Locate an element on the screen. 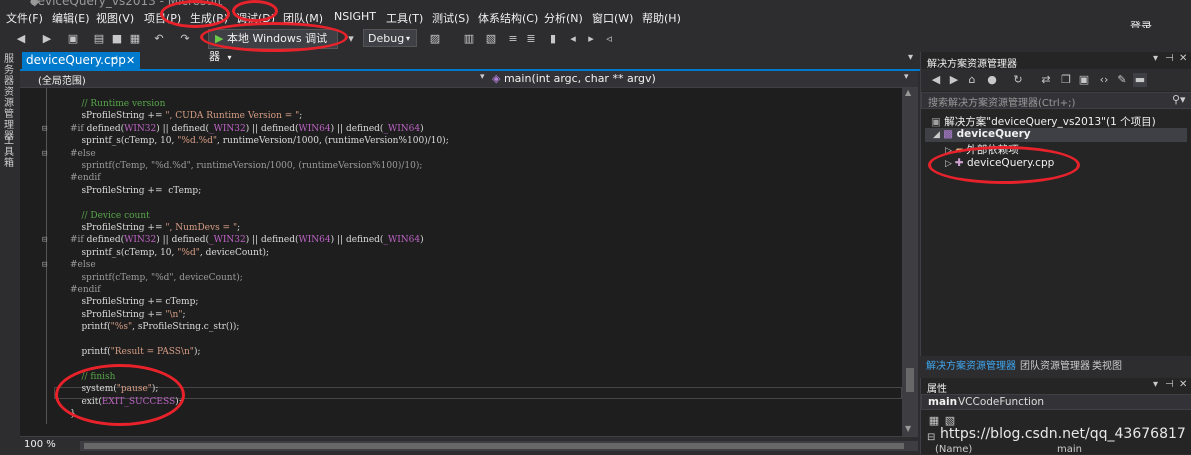  code-token: #else is located at coordinates (83, 153).